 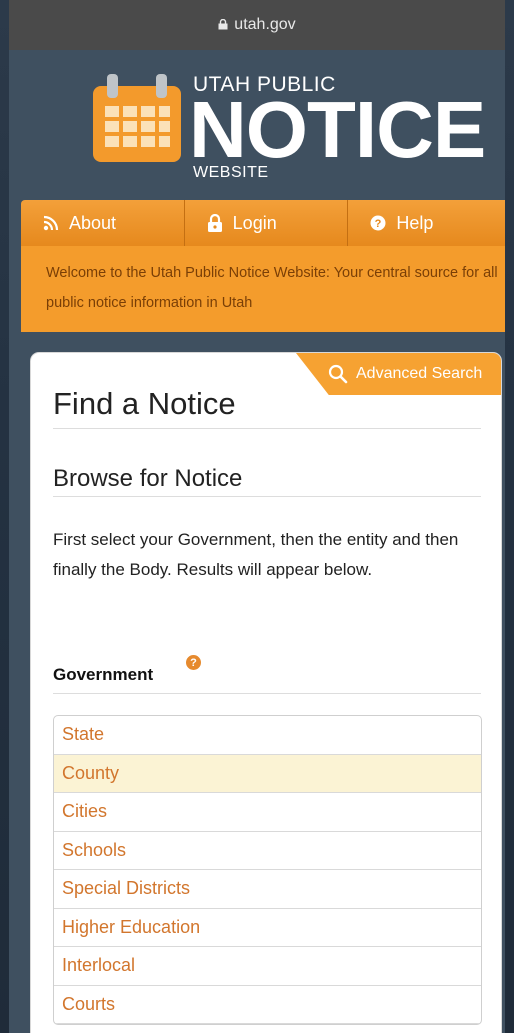 What do you see at coordinates (214, 223) in the screenshot?
I see `padlock-icon` at bounding box center [214, 223].